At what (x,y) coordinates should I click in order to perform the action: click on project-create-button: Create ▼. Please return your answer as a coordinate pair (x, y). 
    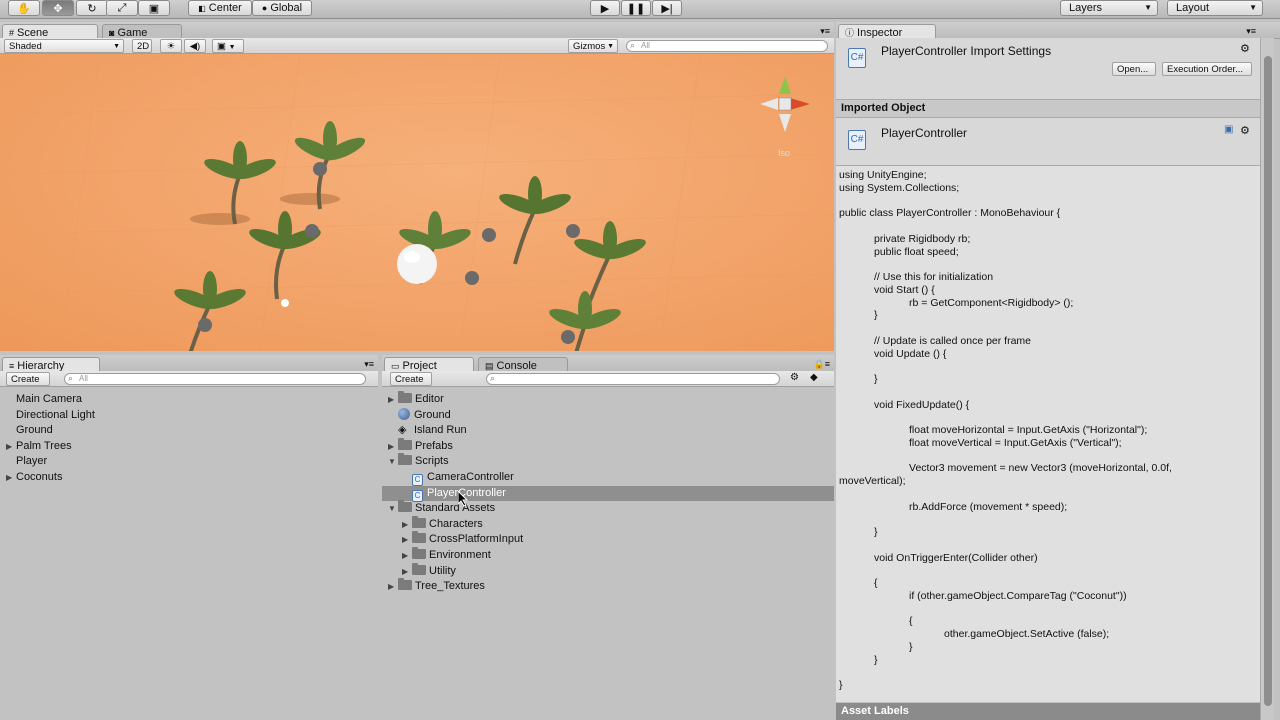
    Looking at the image, I should click on (411, 384).